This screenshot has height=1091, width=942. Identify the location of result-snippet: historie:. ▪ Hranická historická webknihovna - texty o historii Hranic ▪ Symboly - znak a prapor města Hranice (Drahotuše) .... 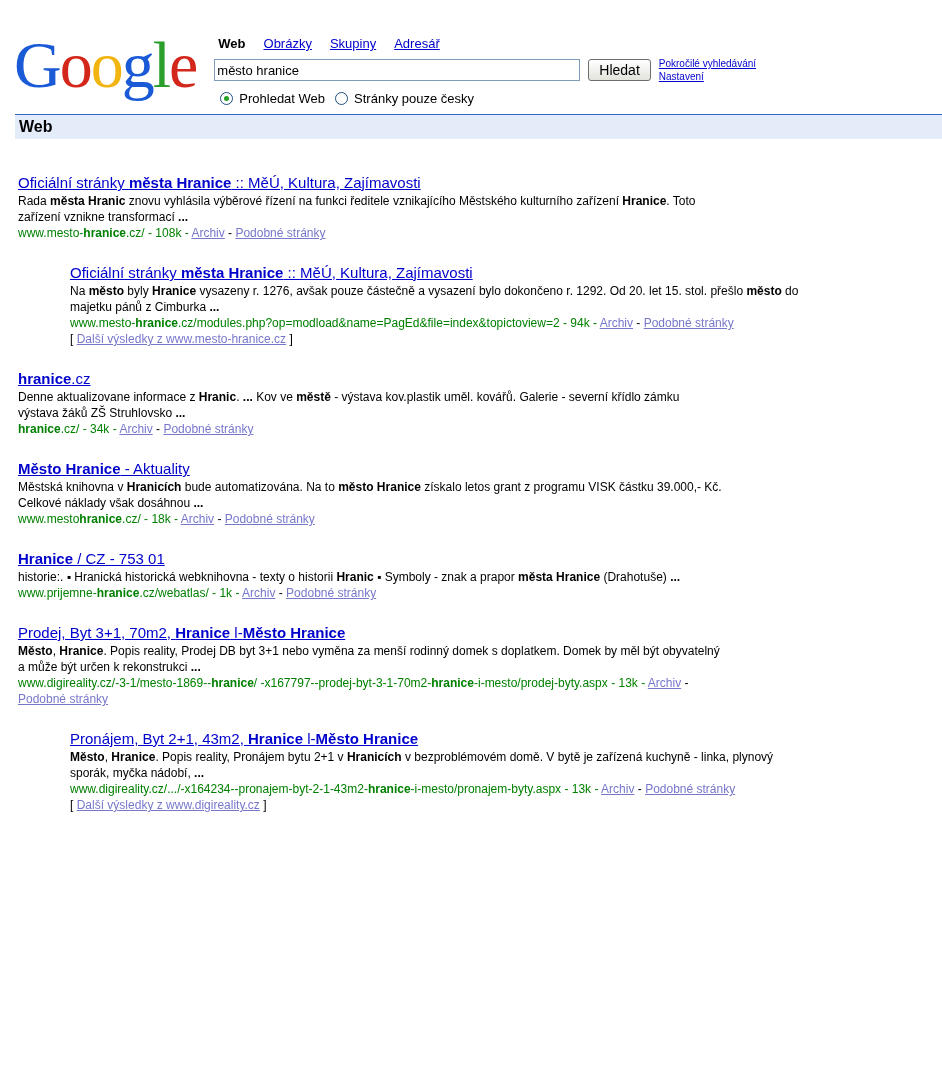
(350, 577).